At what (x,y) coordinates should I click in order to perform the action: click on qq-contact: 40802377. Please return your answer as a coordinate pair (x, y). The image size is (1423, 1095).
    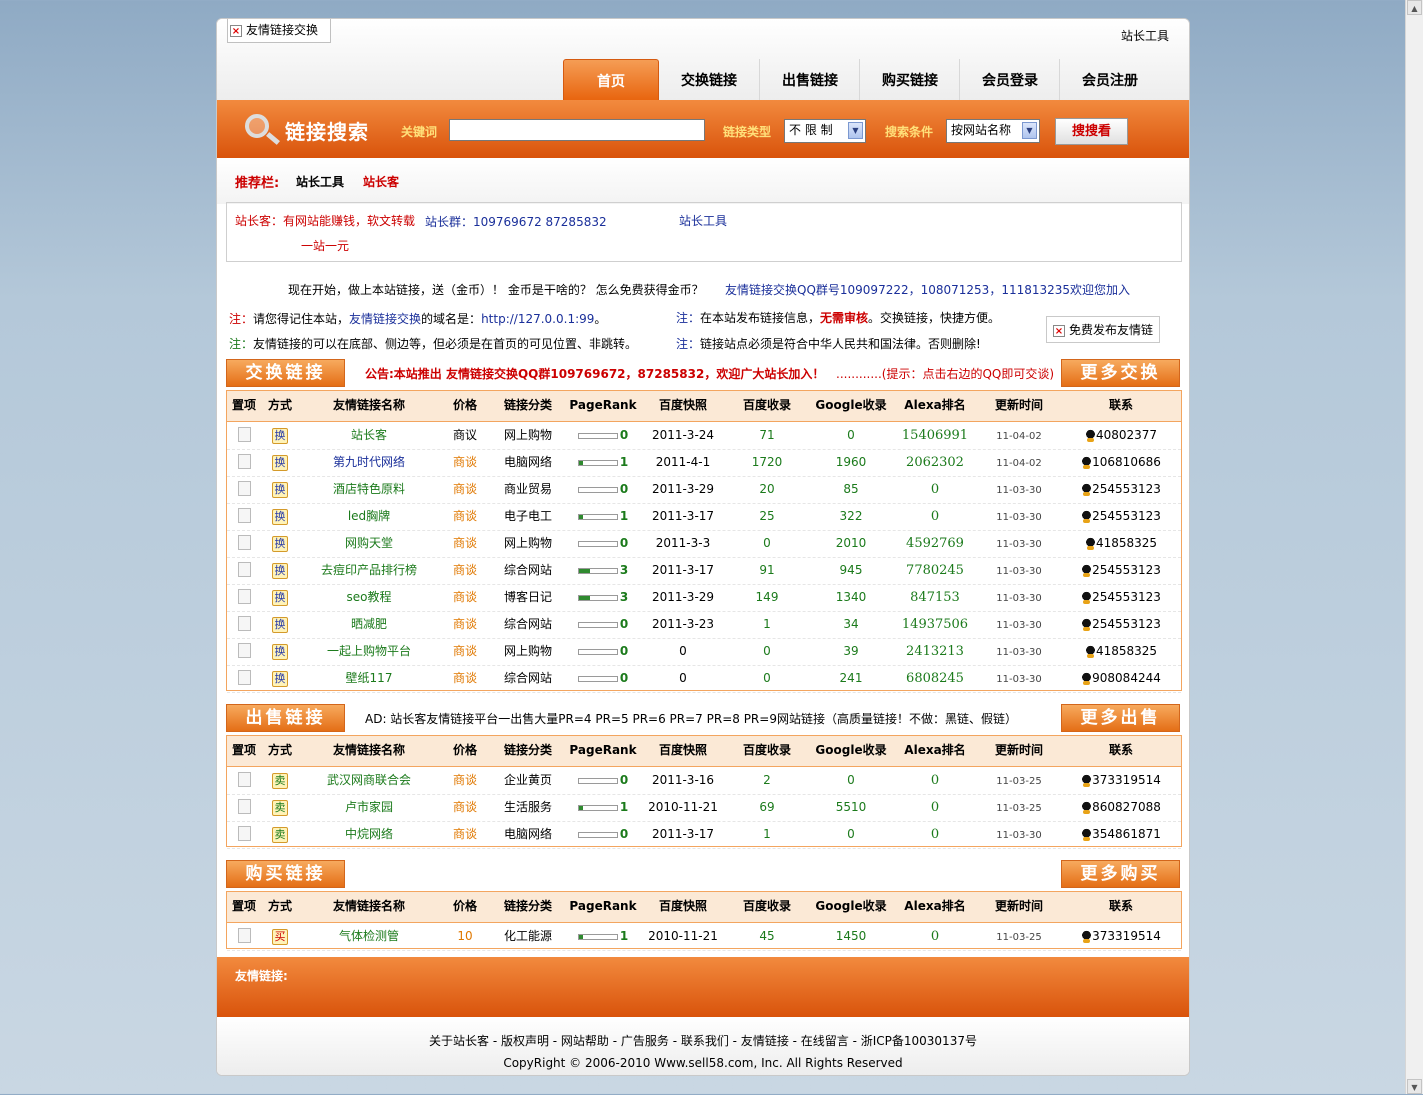
    Looking at the image, I should click on (1120, 435).